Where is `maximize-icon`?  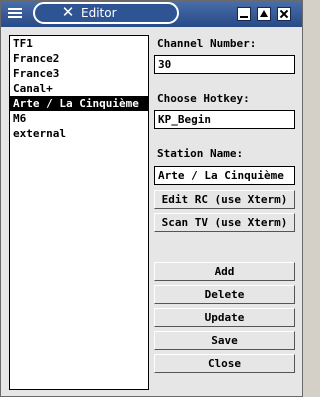 maximize-icon is located at coordinates (264, 14).